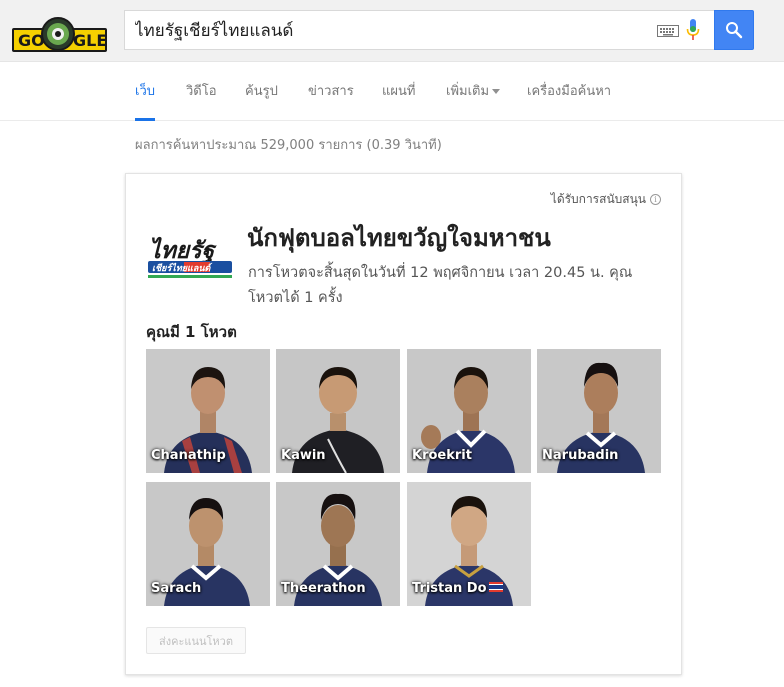  I want to click on google-doodle-logo: GO GLE, so click(59, 35).